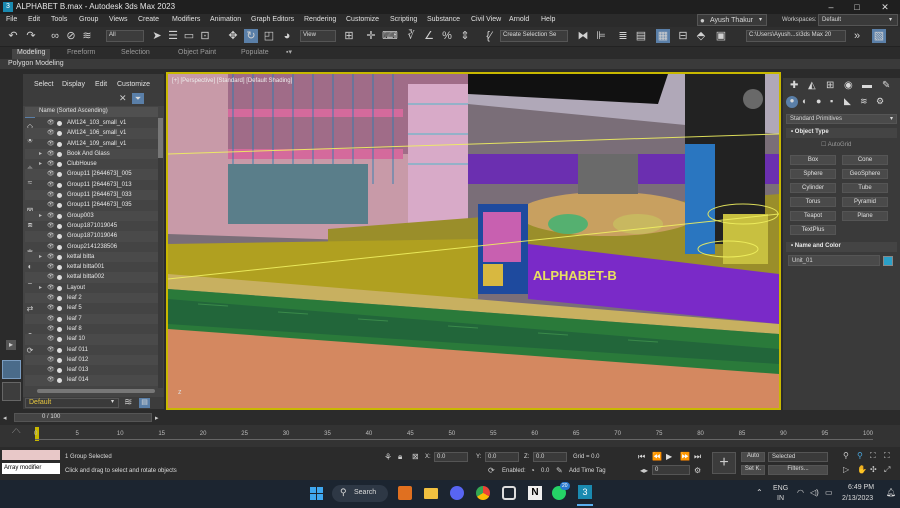 The height and width of the screenshot is (508, 900). What do you see at coordinates (873, 469) in the screenshot?
I see `orbit-icon: ✣` at bounding box center [873, 469].